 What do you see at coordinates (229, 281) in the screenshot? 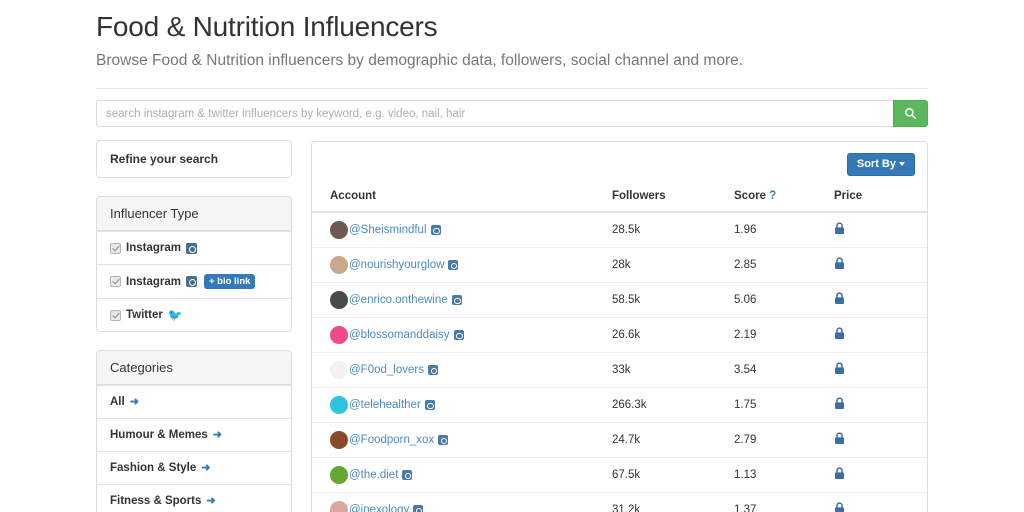
I see `bio-link-badge: + bio link` at bounding box center [229, 281].